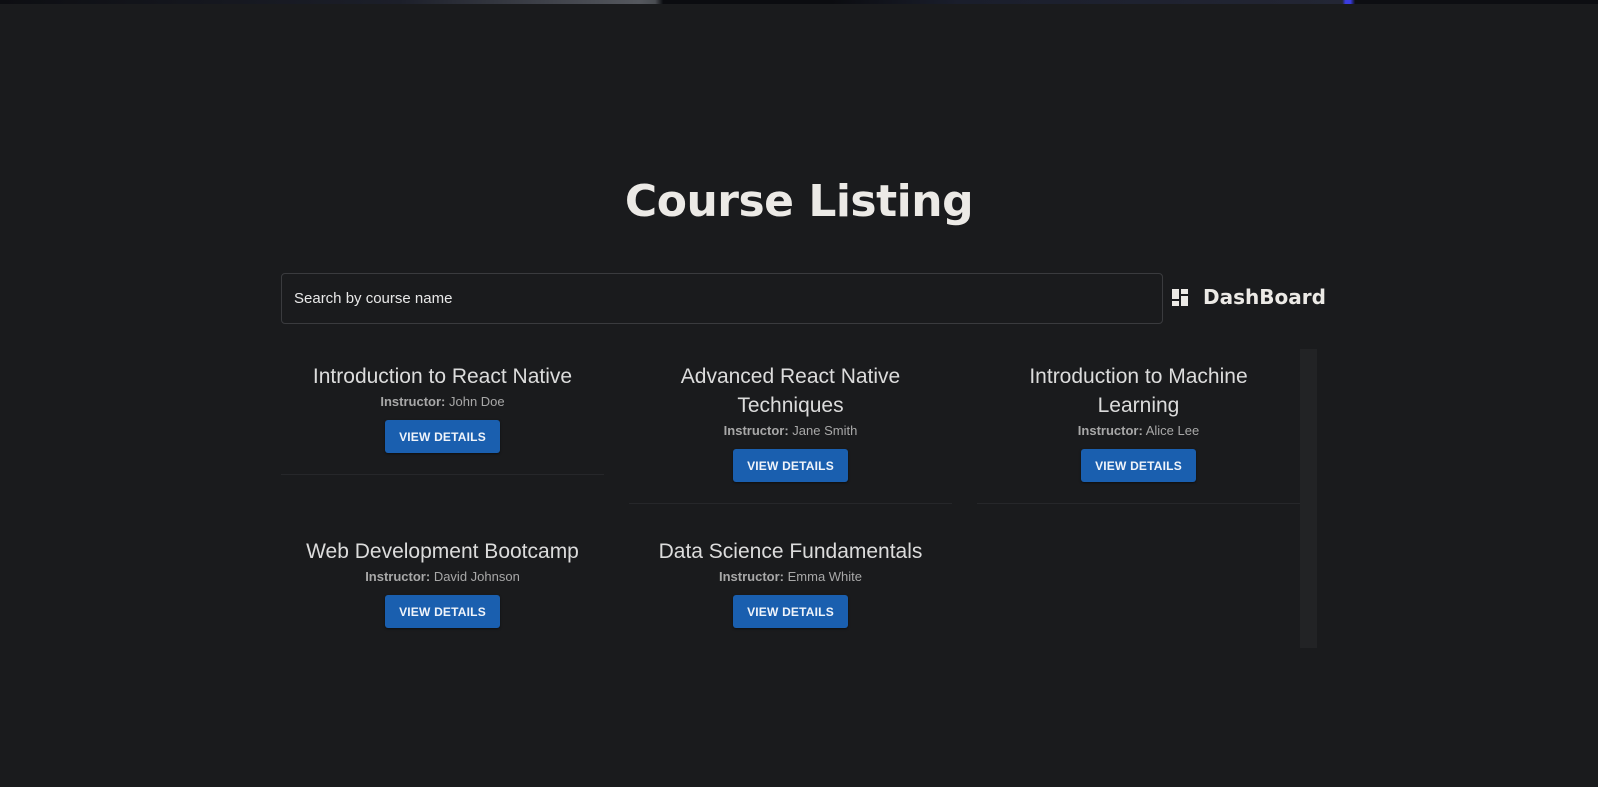 The width and height of the screenshot is (1598, 787). What do you see at coordinates (825, 576) in the screenshot?
I see `instructor-name: Emma White` at bounding box center [825, 576].